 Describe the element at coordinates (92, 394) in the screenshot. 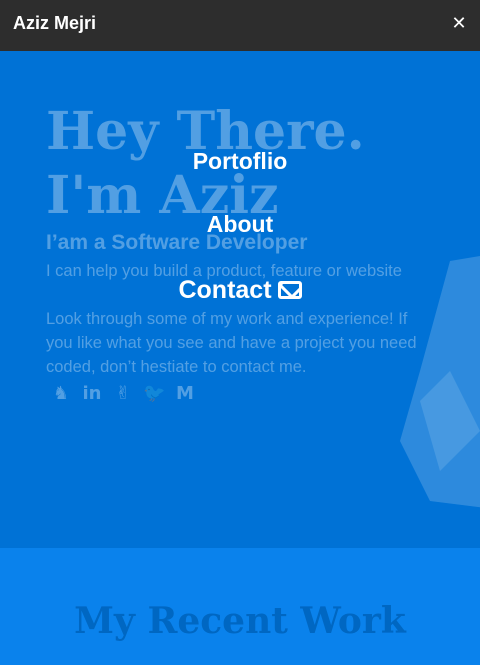

I see `linkedin-icon: in` at that location.